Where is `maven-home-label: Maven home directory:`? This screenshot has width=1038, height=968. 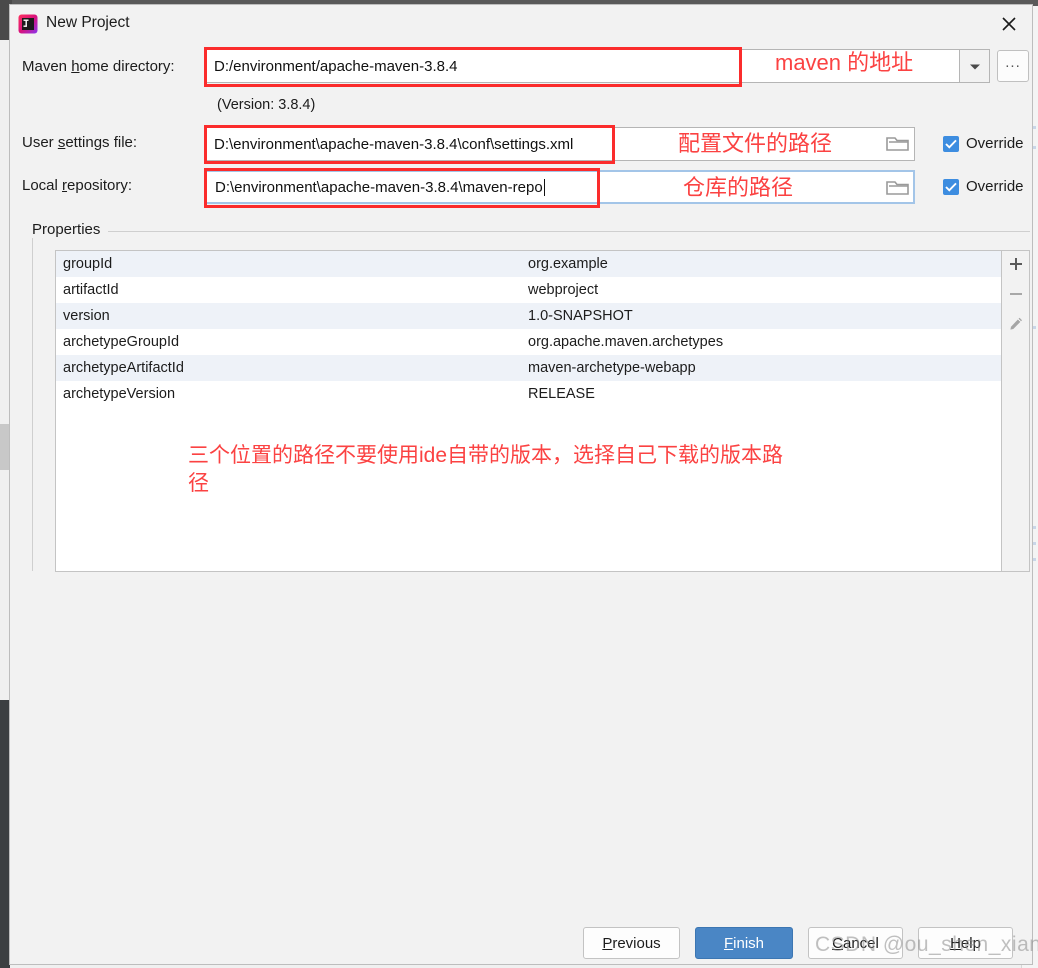 maven-home-label: Maven home directory: is located at coordinates (98, 66).